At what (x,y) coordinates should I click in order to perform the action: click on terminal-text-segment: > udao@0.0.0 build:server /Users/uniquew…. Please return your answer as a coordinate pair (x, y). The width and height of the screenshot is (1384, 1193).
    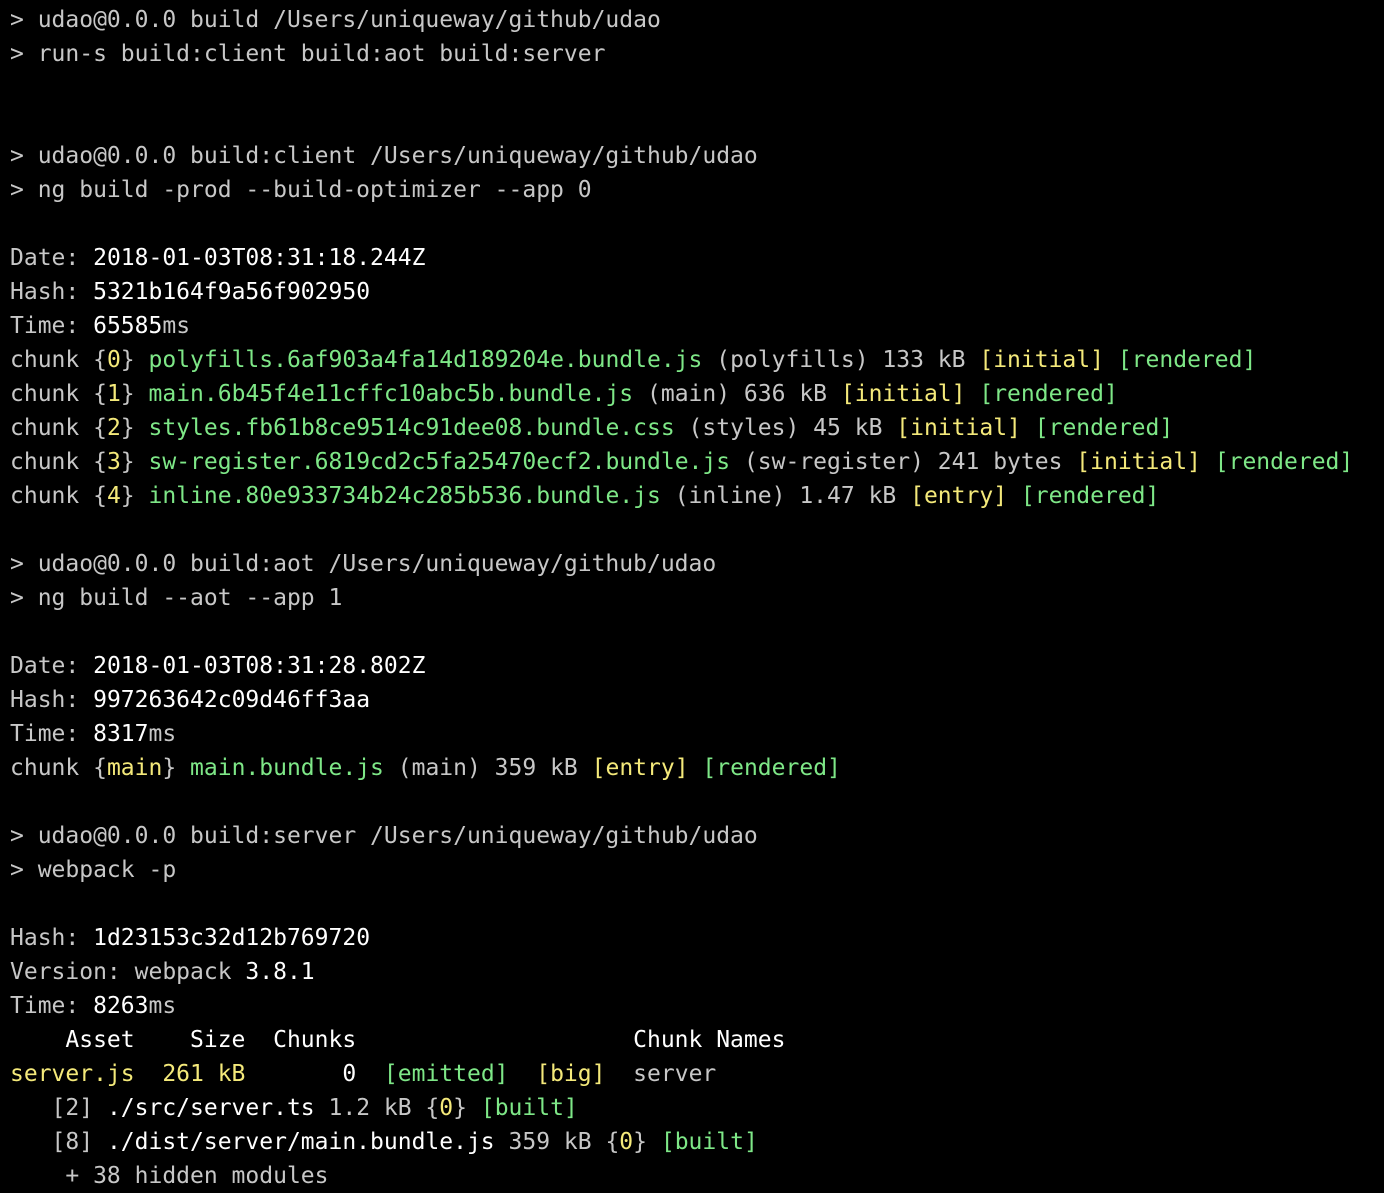
    Looking at the image, I should click on (384, 836).